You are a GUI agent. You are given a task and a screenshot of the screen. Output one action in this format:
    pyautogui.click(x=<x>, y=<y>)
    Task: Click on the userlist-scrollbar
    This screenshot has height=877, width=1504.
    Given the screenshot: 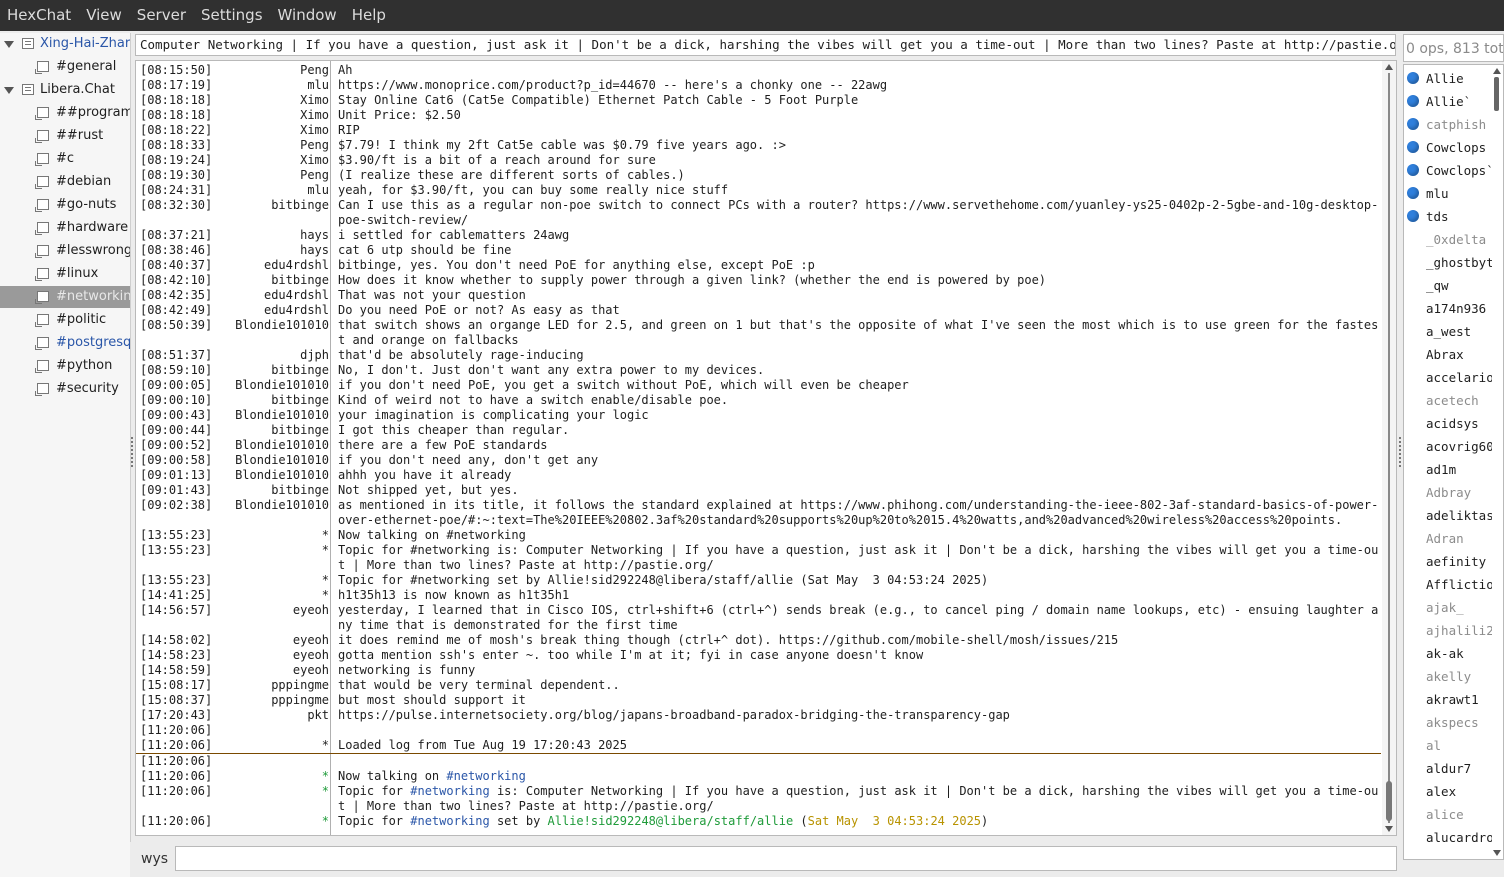 What is the action you would take?
    pyautogui.click(x=1497, y=462)
    